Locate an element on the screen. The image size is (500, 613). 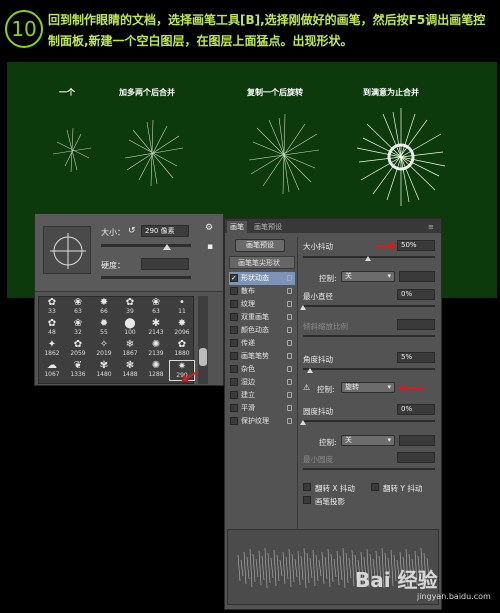
control-select-2: 旋转 is located at coordinates (368, 387).